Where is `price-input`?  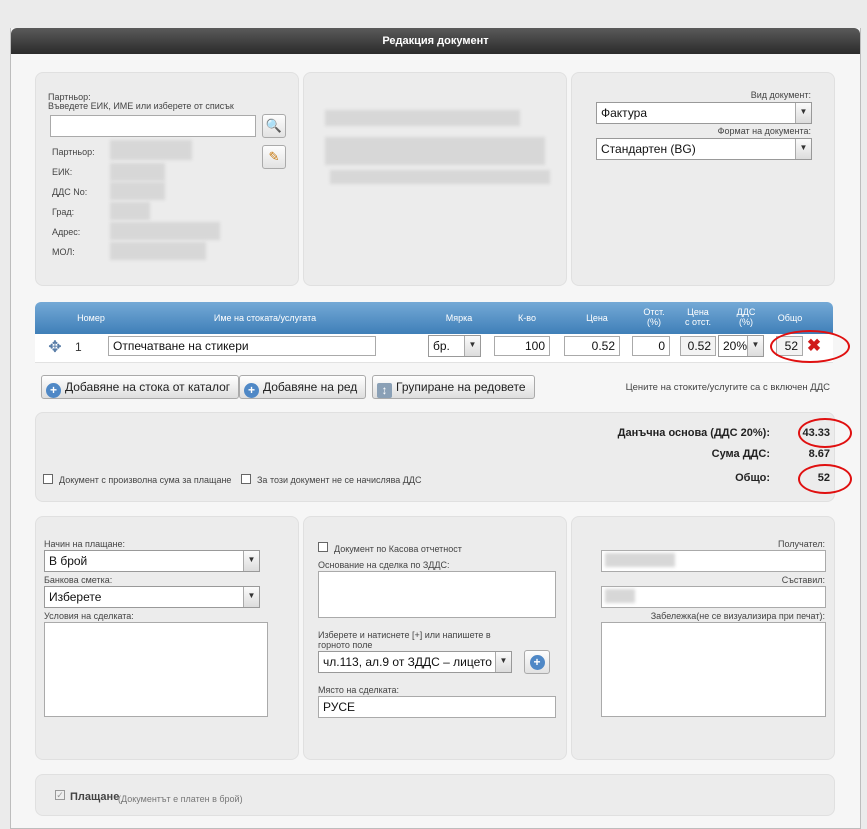 price-input is located at coordinates (592, 346).